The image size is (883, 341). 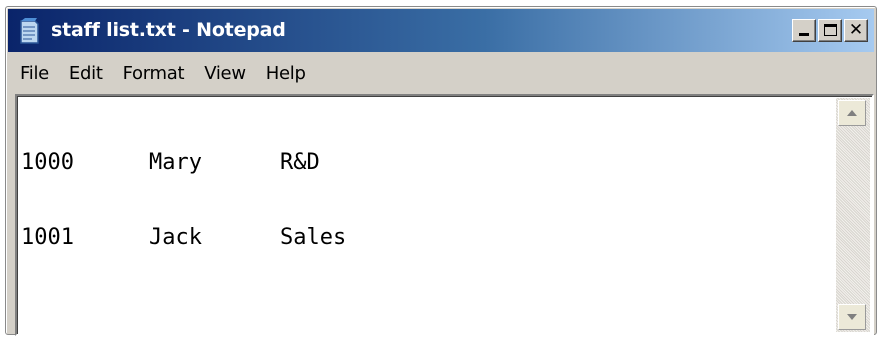 What do you see at coordinates (441, 30) in the screenshot?
I see `title-bar: staff list.txt - Notepad ✕` at bounding box center [441, 30].